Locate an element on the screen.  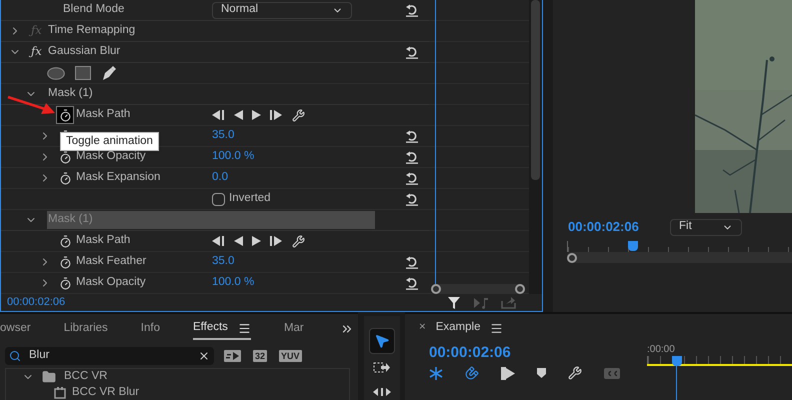
blend-mode-dropdown: Normal is located at coordinates (282, 10).